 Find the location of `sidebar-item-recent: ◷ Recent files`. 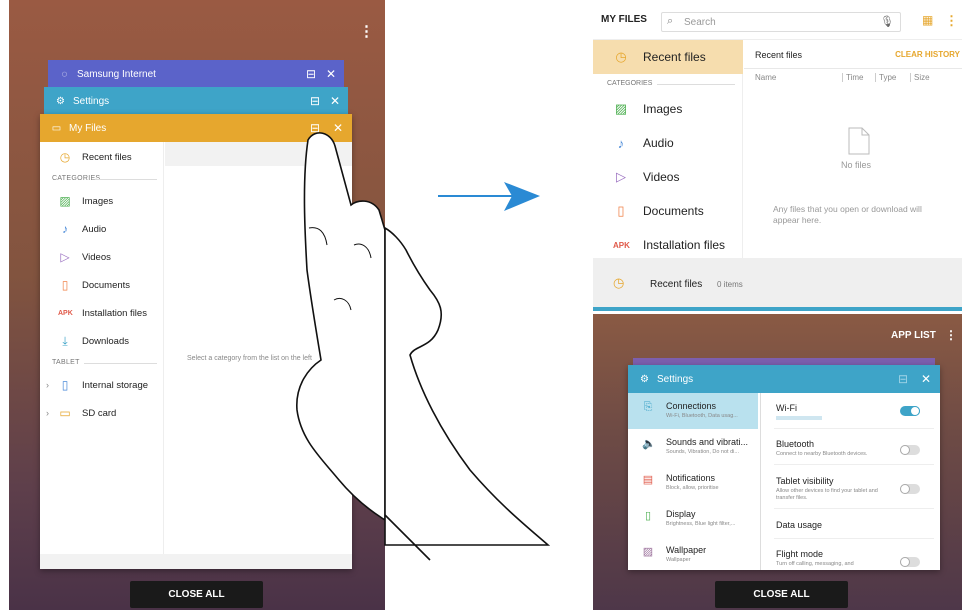

sidebar-item-recent: ◷ Recent files is located at coordinates (668, 57).